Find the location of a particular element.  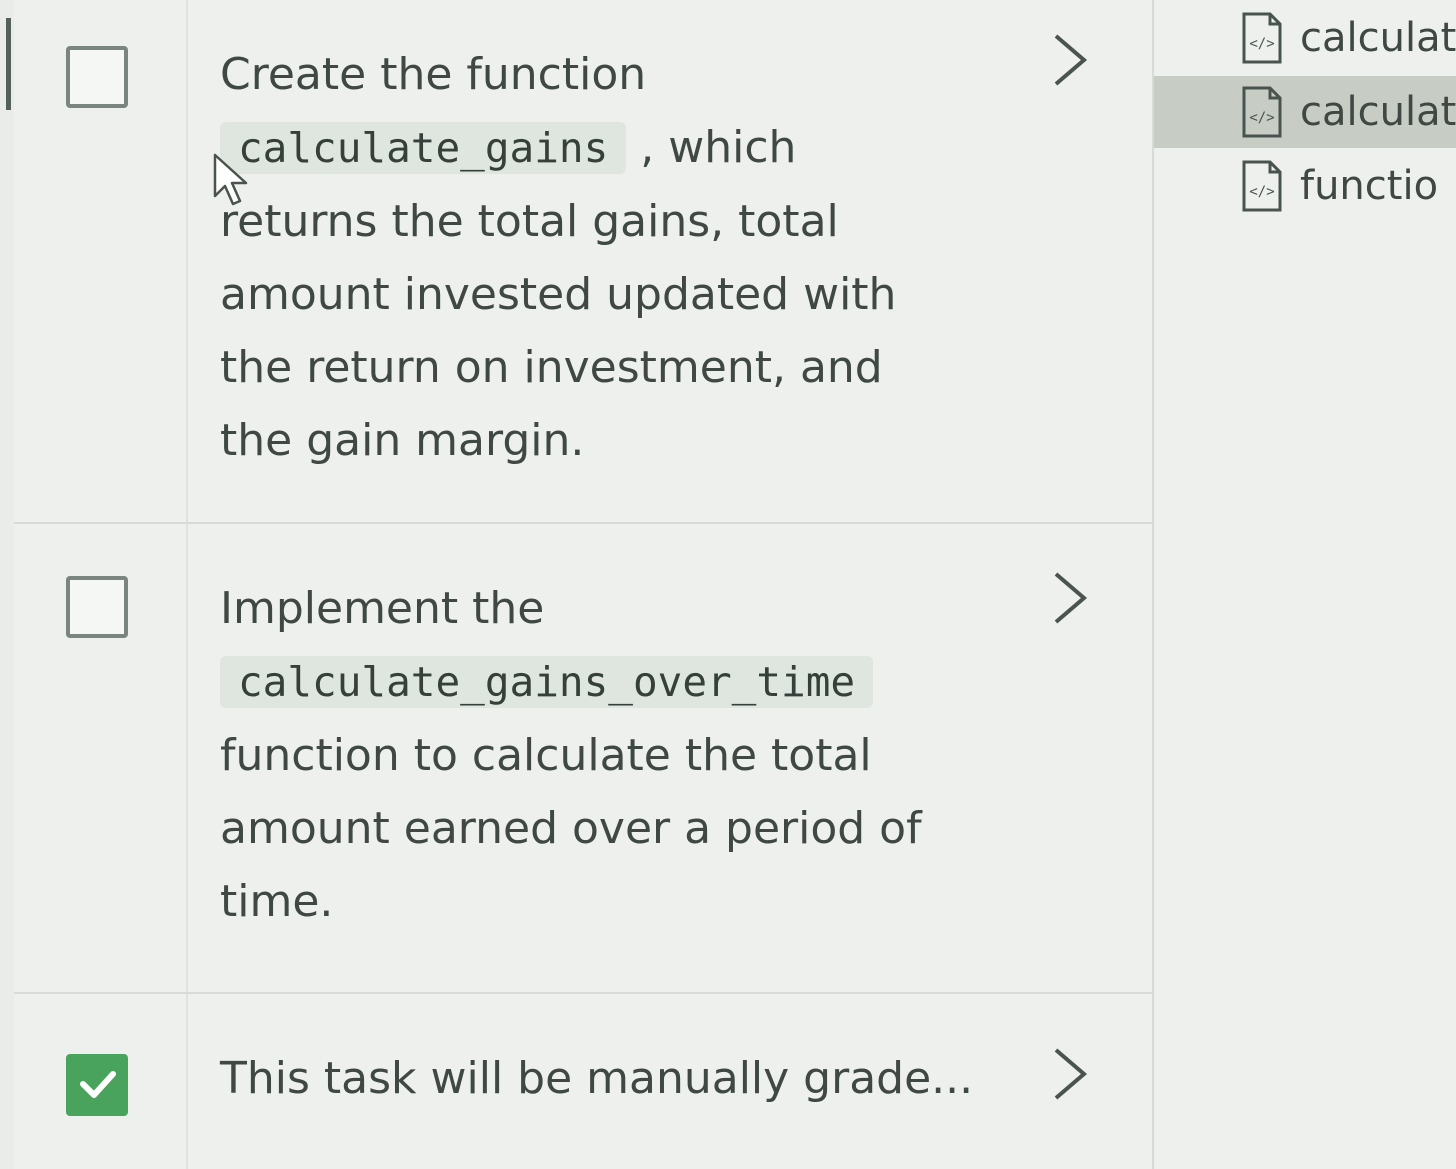

file-item: </> functio is located at coordinates (1305, 186).